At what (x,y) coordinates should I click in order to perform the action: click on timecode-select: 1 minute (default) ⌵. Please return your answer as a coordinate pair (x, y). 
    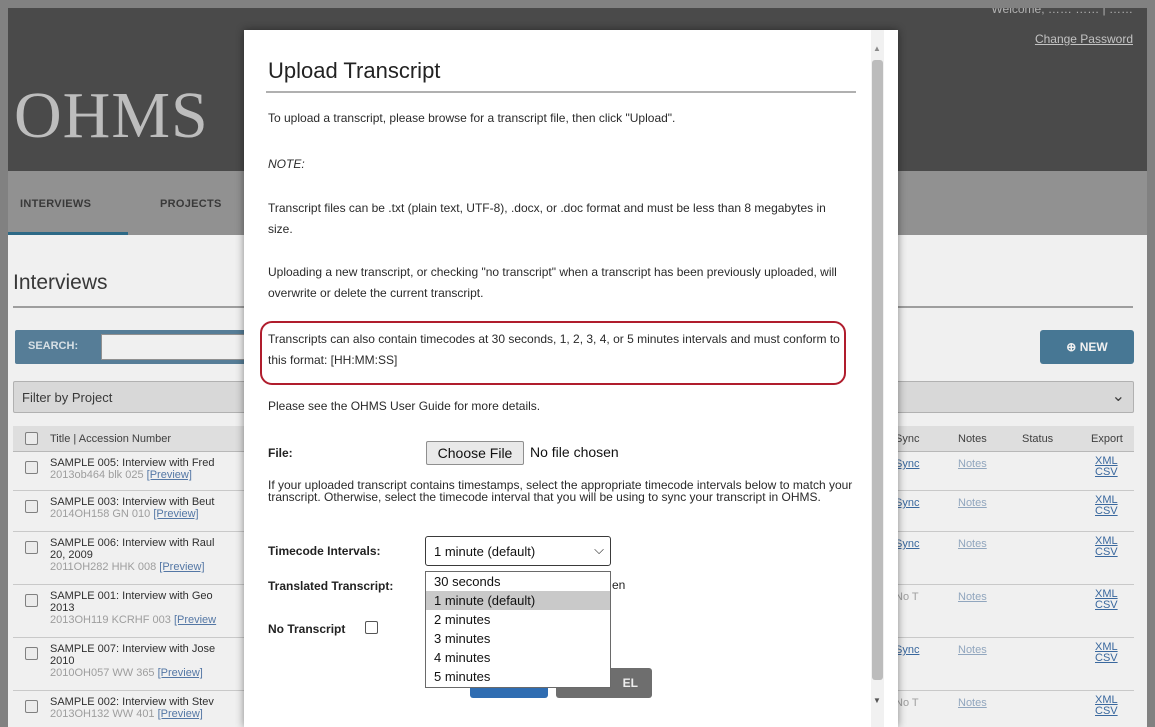
    Looking at the image, I should click on (518, 551).